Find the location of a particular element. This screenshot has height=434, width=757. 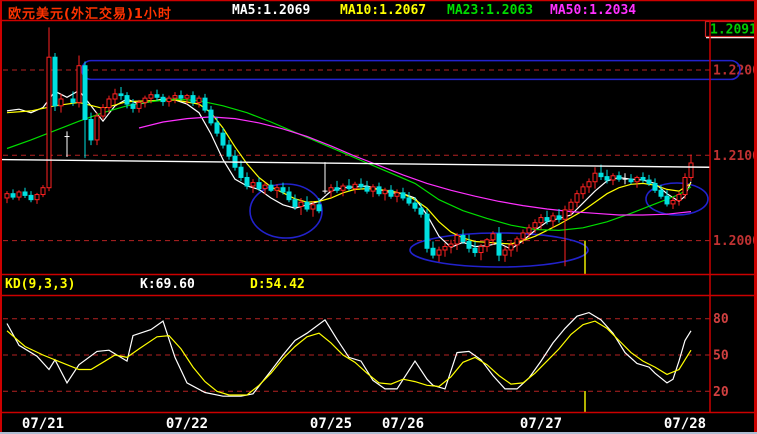

ma50-legend: MA50:1.2034 is located at coordinates (593, 10).